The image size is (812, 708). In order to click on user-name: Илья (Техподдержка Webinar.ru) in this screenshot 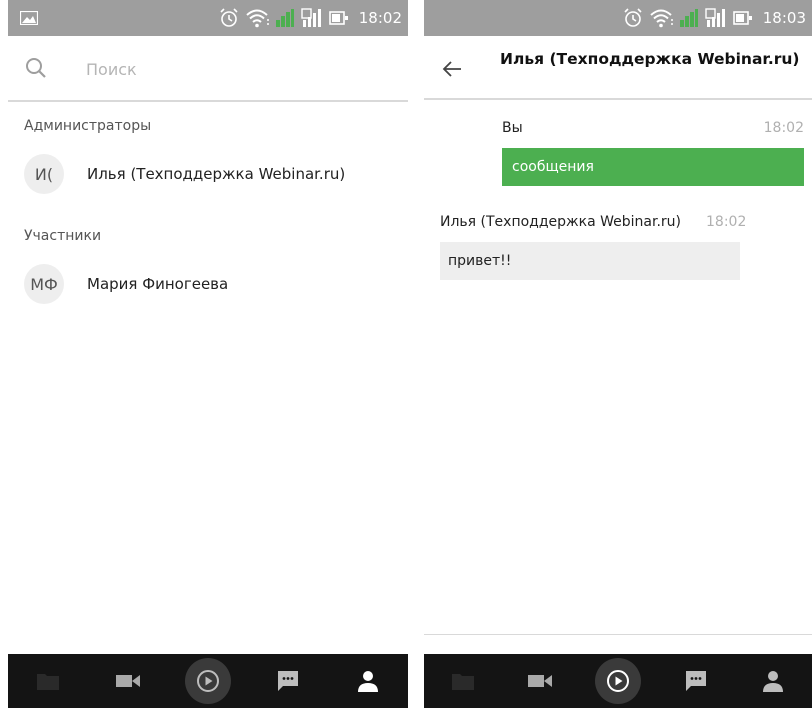, I will do `click(216, 174)`.